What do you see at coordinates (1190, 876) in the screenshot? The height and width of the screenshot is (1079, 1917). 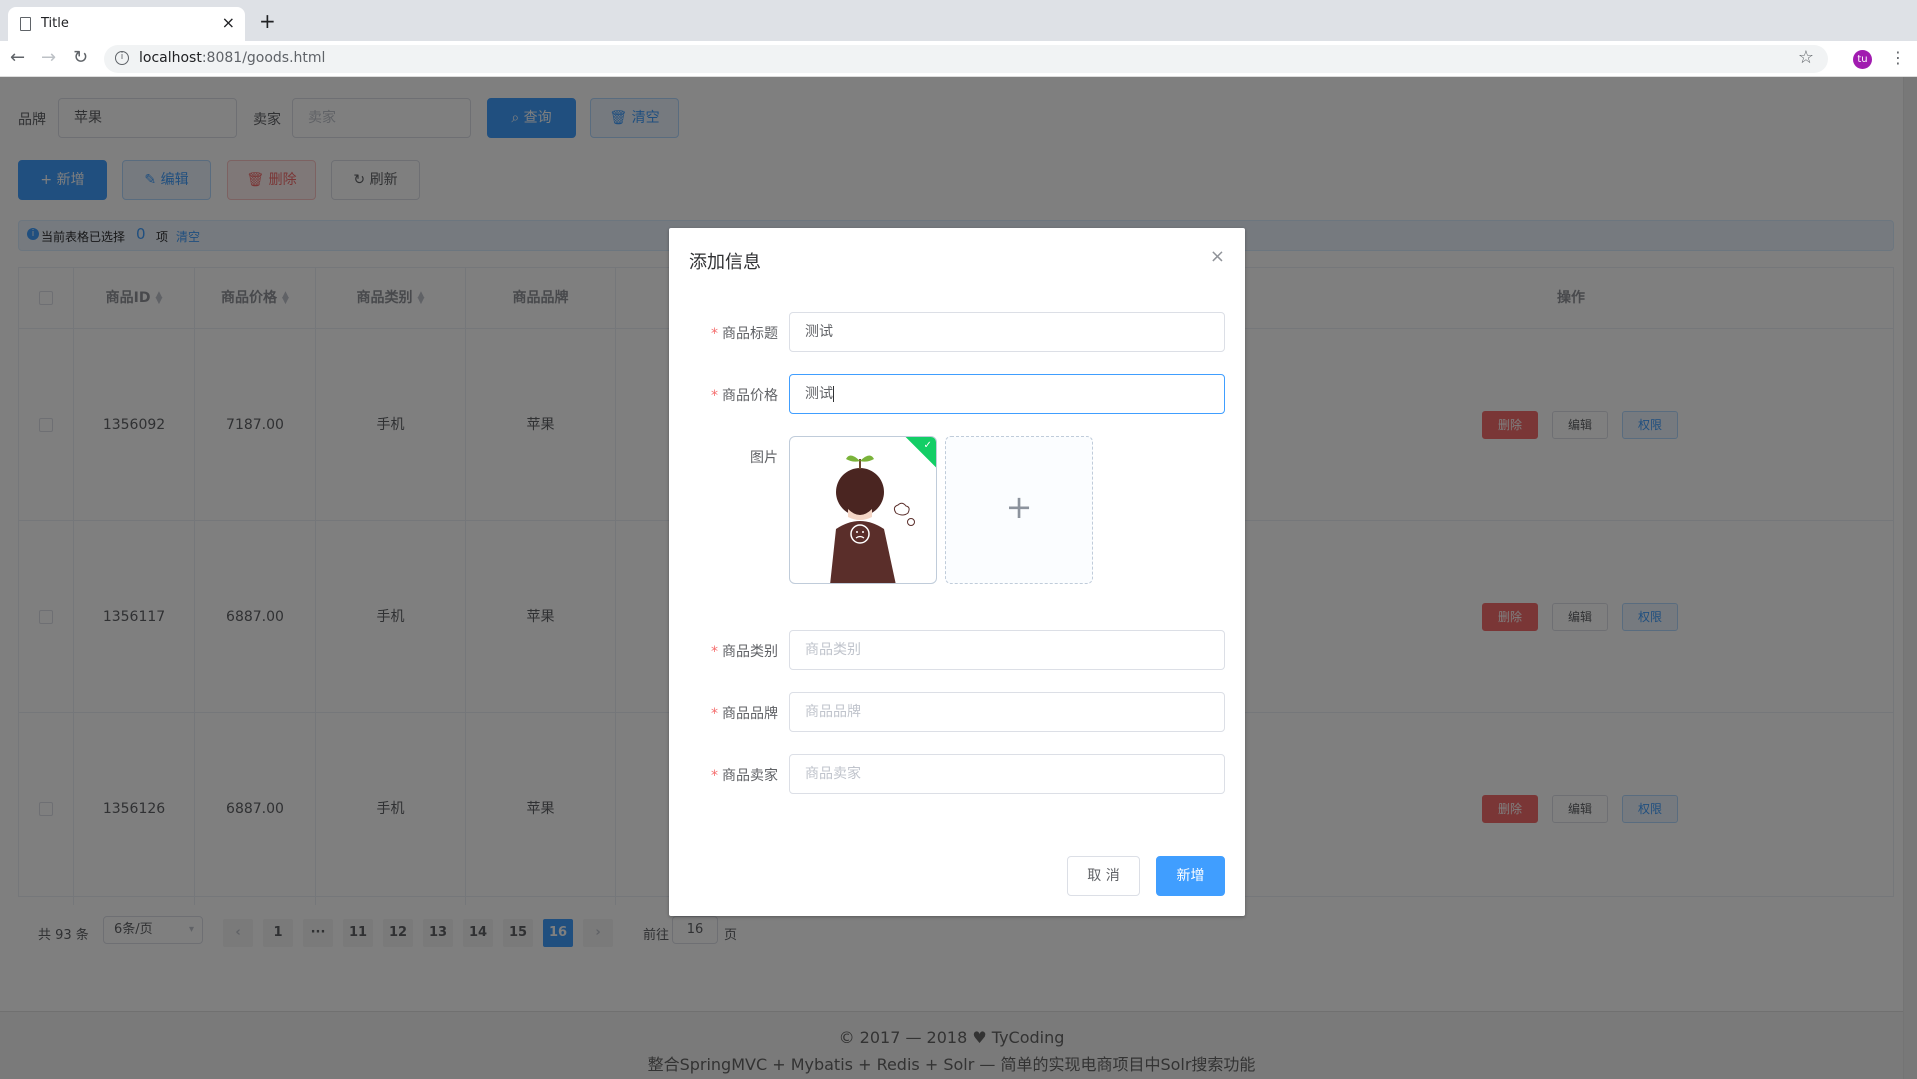 I see `submit-add-button: 新增` at bounding box center [1190, 876].